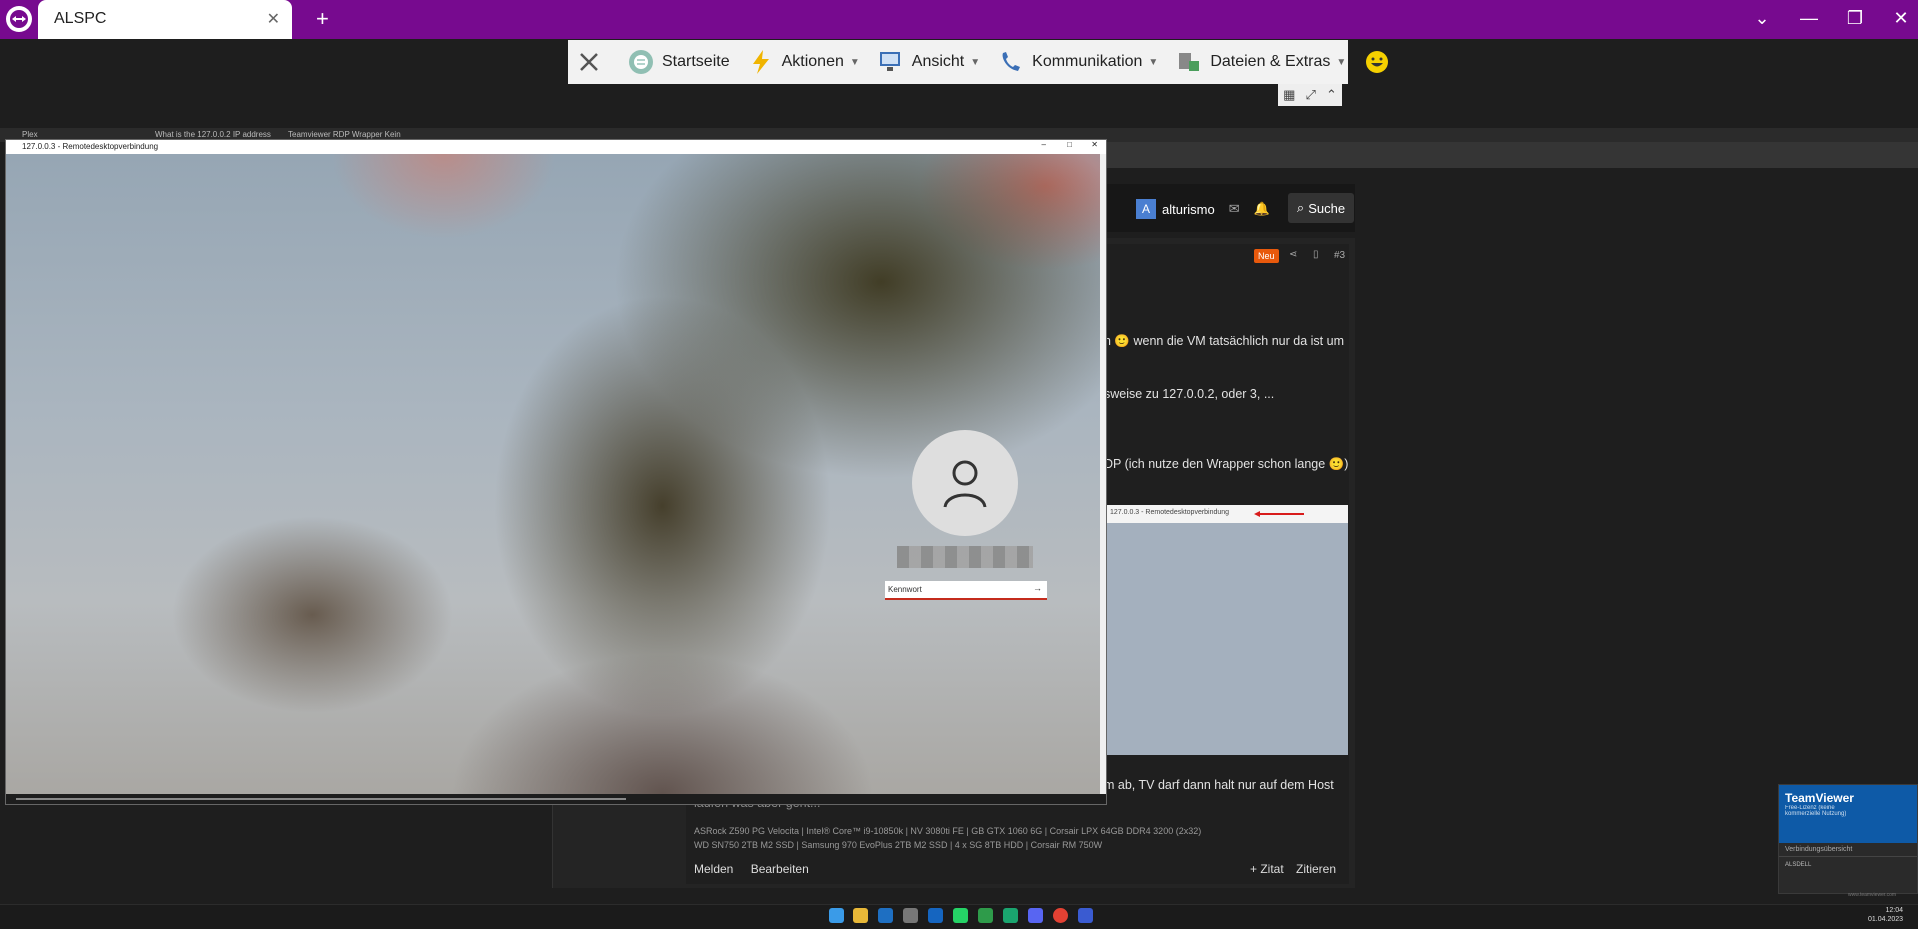 This screenshot has height=929, width=1918. Describe the element at coordinates (1331, 95) in the screenshot. I see `collapse-icon: ⌃` at that location.